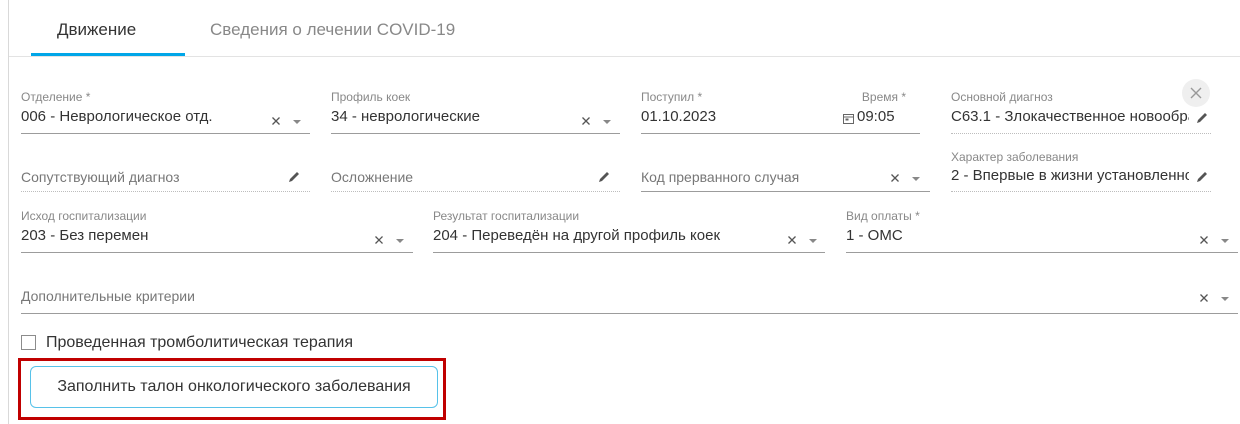  I want to click on outcome-field: Исход госпитализации 203 - Без перемен, so click(217, 231).